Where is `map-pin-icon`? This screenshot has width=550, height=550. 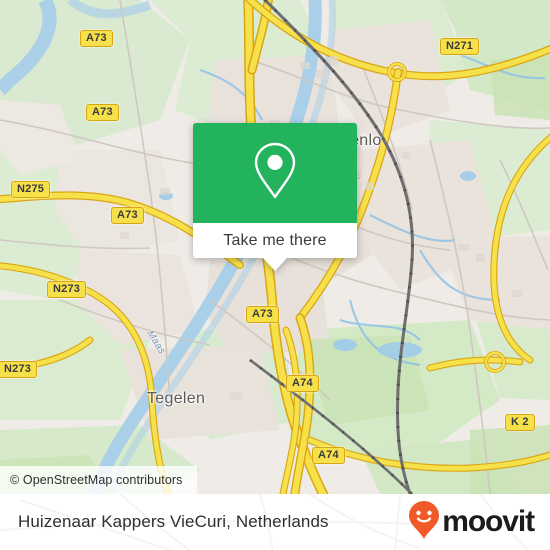
map-pin-icon is located at coordinates (275, 173).